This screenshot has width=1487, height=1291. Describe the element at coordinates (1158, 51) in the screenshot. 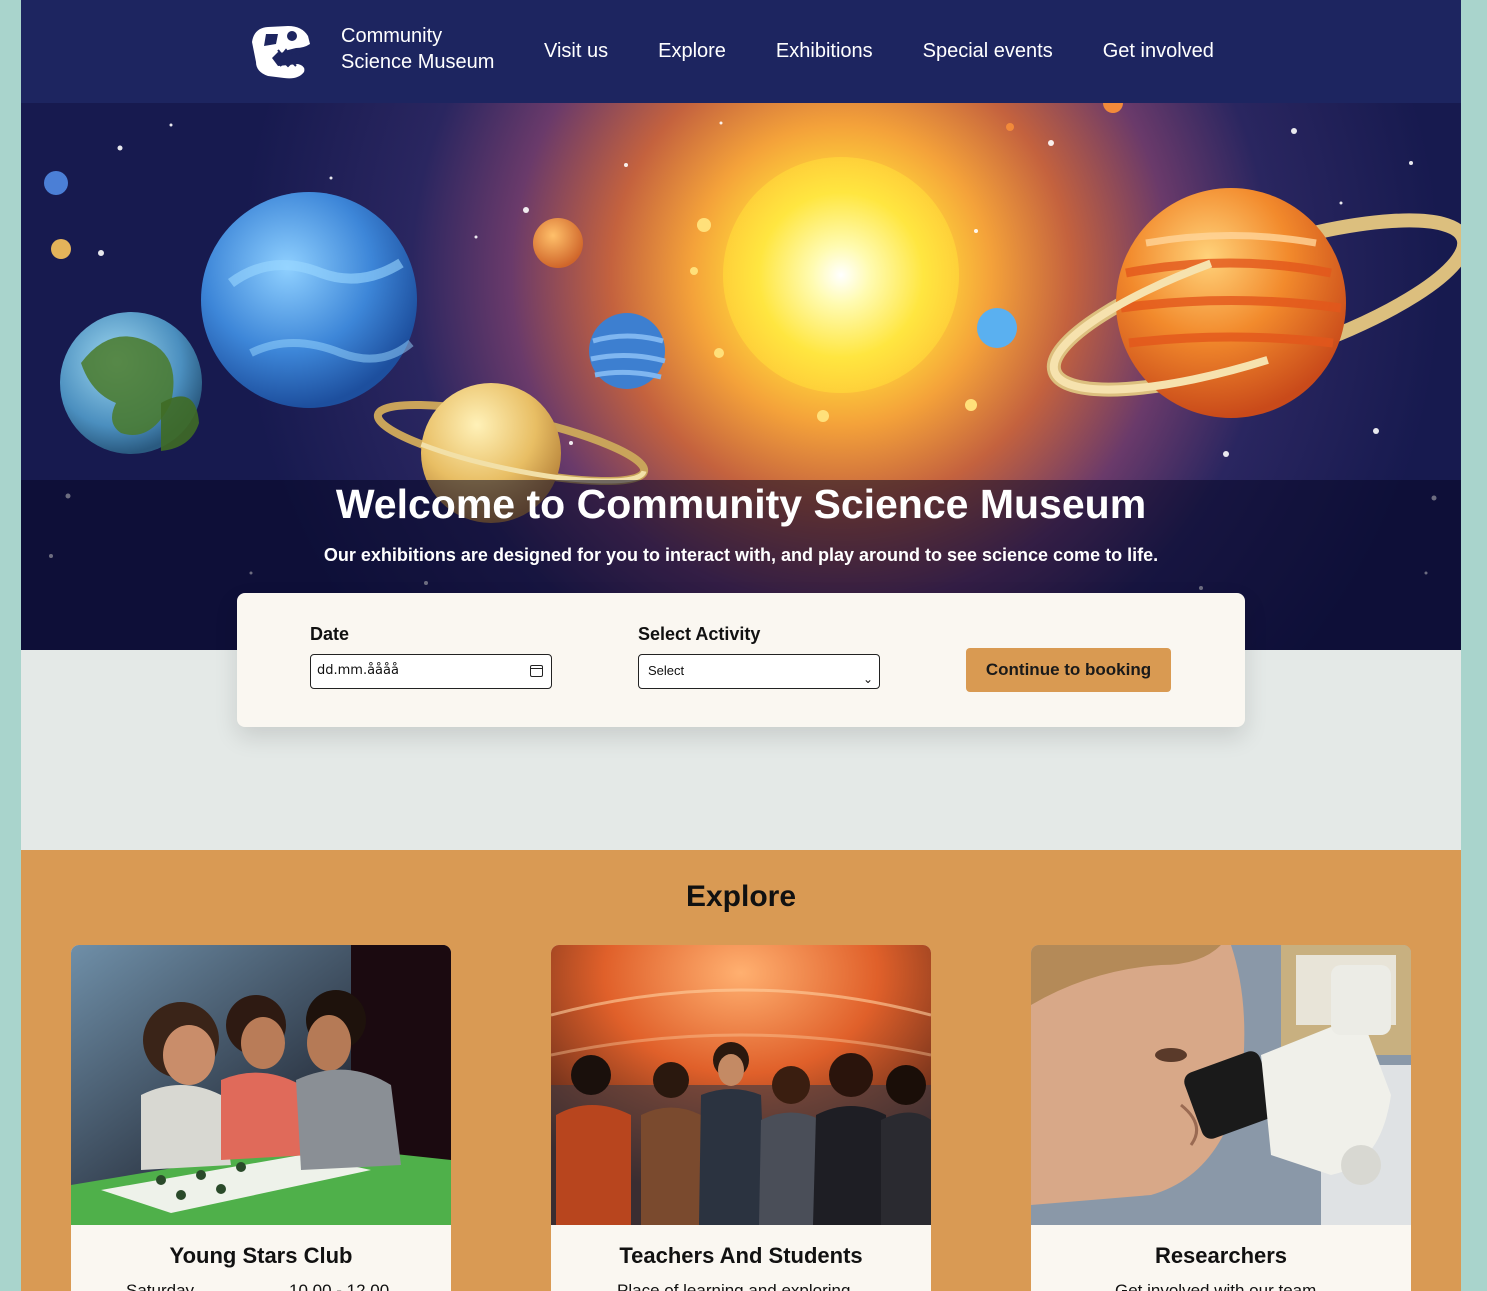

I see `nav-get-involved: Get involved` at that location.